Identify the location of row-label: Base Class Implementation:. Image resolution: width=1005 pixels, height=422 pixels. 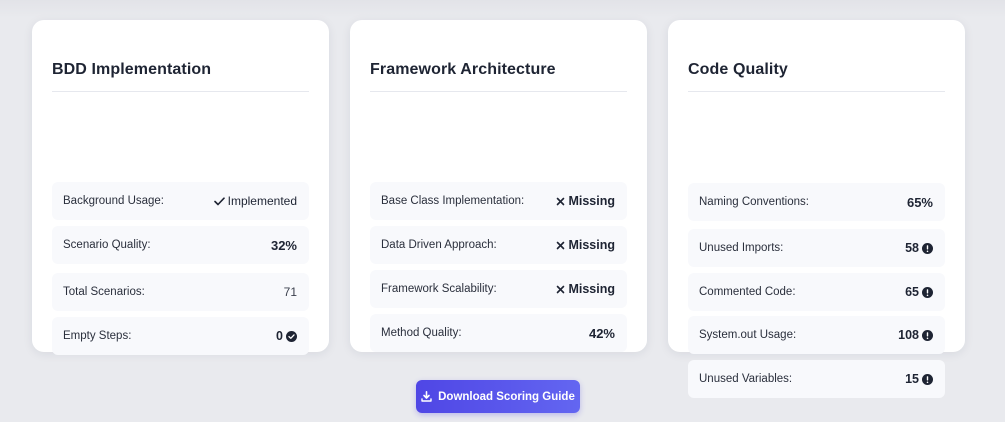
(453, 201).